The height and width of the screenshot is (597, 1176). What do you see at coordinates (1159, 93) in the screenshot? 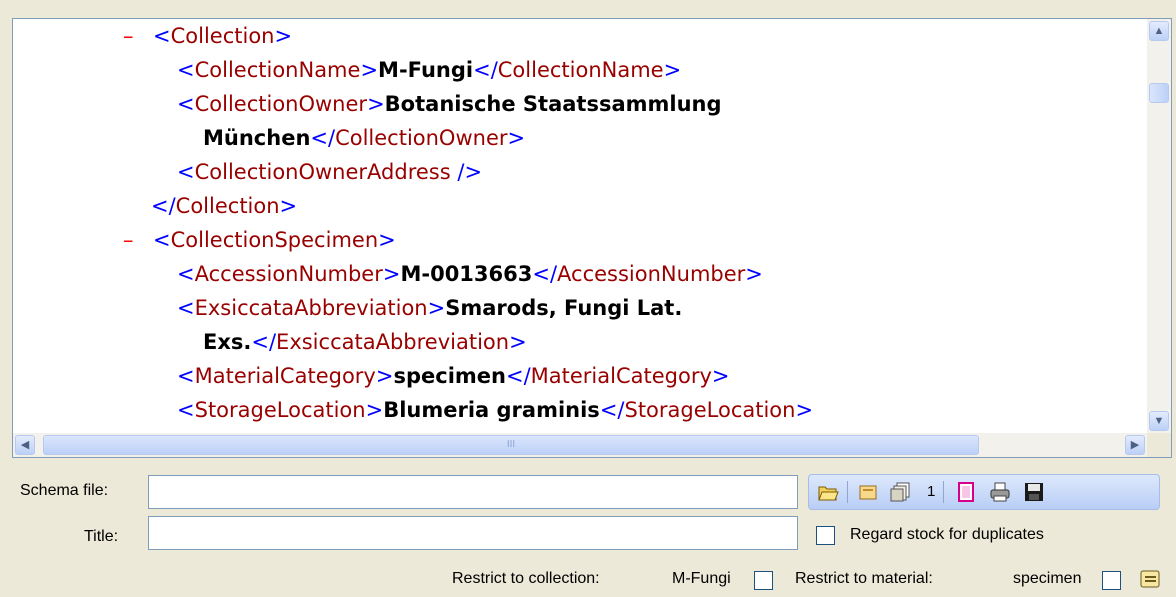
I see `vertical-scroll-thumb` at bounding box center [1159, 93].